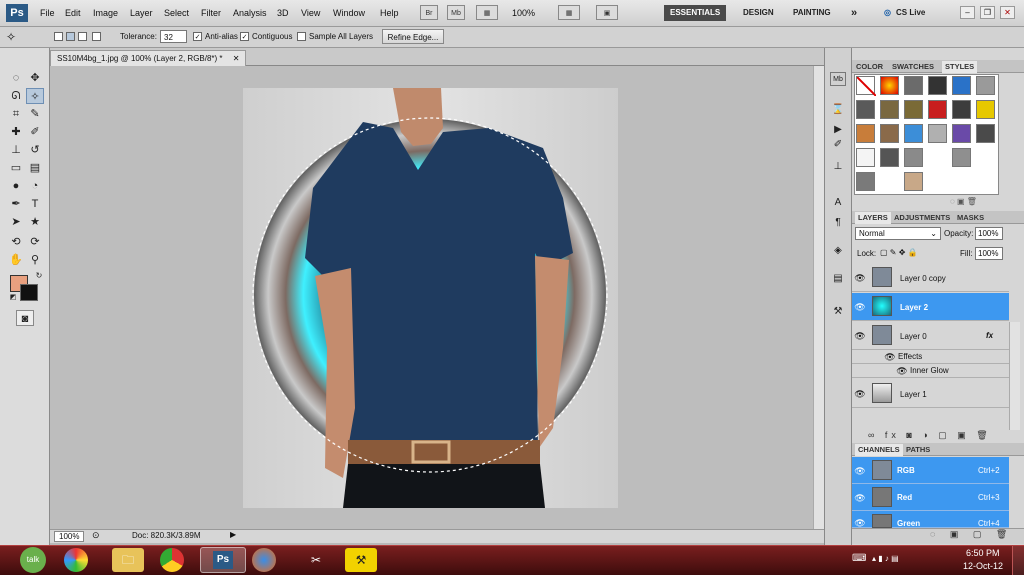  What do you see at coordinates (29, 292) in the screenshot?
I see `background-color-swatch` at bounding box center [29, 292].